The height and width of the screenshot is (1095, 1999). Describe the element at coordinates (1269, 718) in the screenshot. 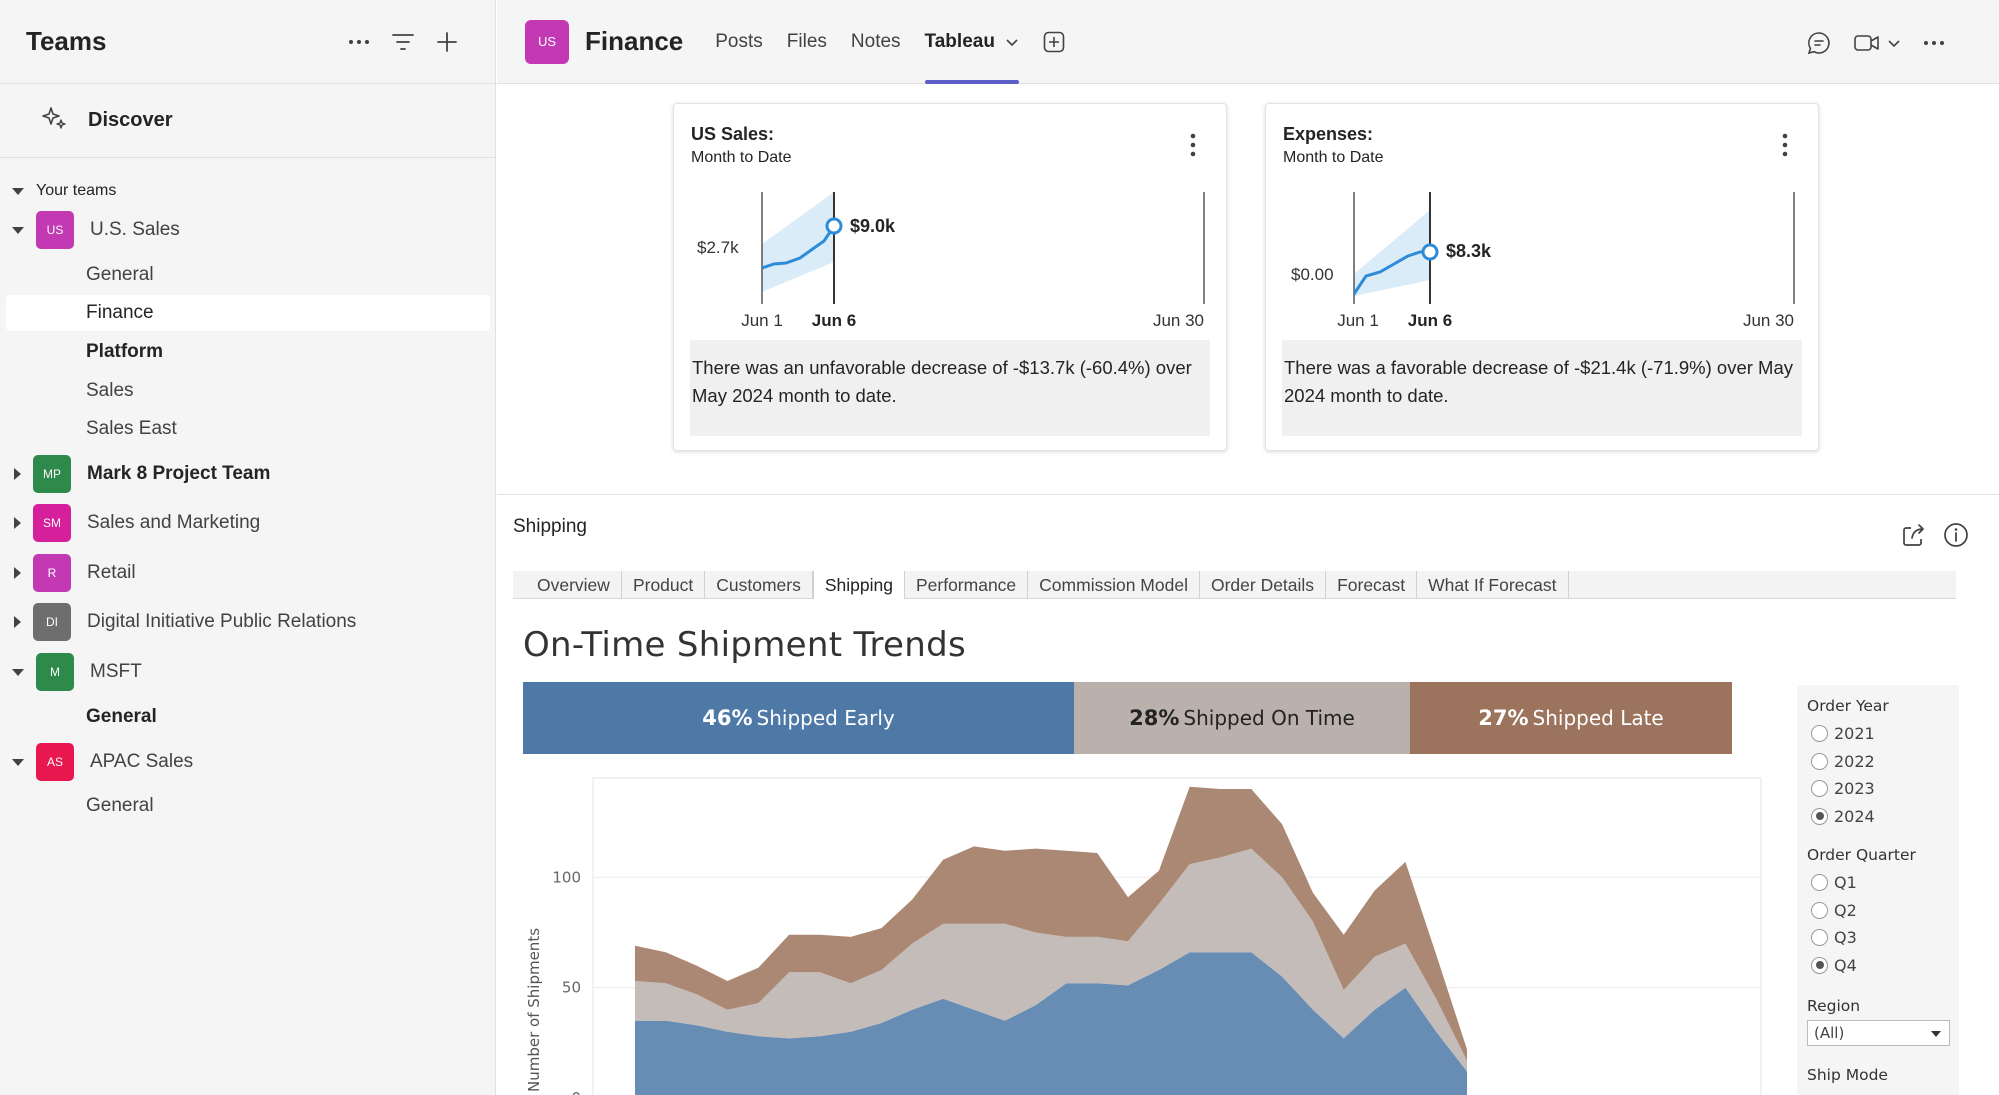

I see `kpi-label: Shipped On Time` at that location.